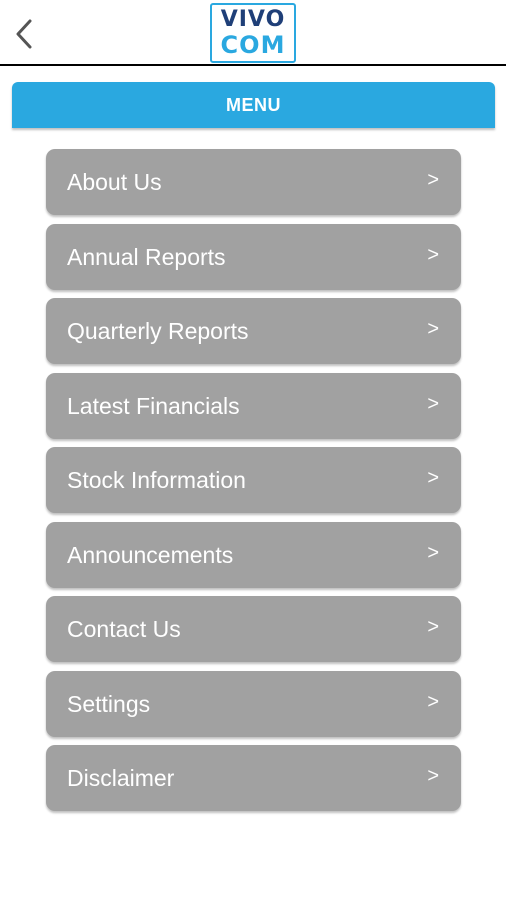 The width and height of the screenshot is (506, 900). I want to click on menu-item-label: Quarterly Reports, so click(158, 331).